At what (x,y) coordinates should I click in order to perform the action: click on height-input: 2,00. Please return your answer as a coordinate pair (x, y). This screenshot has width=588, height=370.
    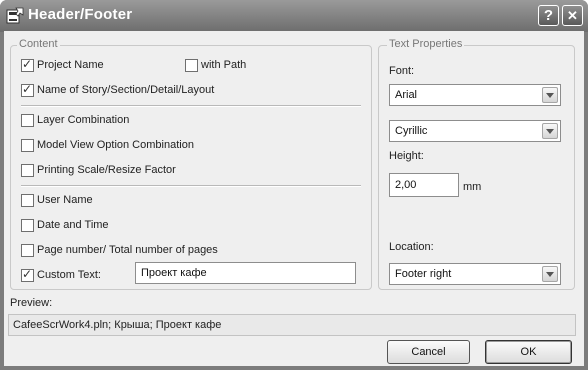
    Looking at the image, I should click on (424, 185).